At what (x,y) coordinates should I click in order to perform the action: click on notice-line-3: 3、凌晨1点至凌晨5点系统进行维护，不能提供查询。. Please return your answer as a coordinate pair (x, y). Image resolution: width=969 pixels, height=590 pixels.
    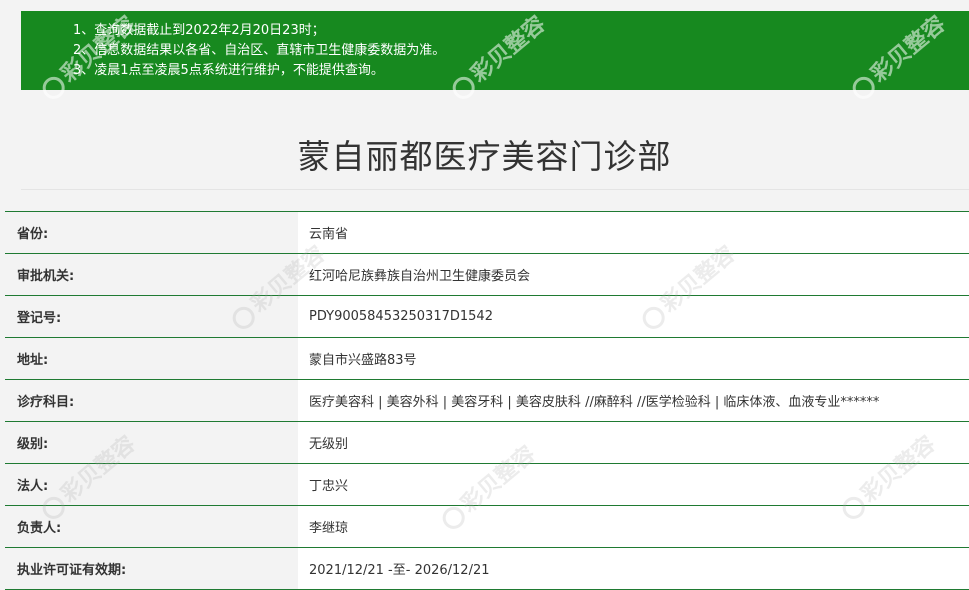
    Looking at the image, I should click on (228, 70).